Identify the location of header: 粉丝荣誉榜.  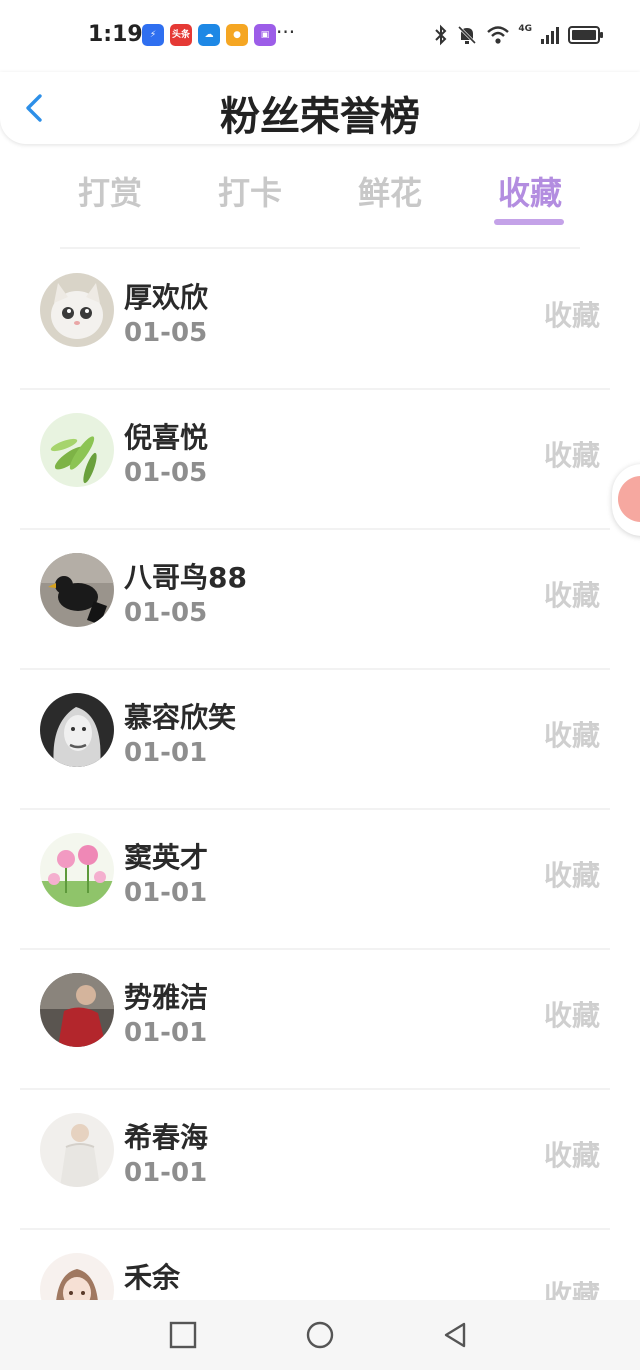
(320, 108).